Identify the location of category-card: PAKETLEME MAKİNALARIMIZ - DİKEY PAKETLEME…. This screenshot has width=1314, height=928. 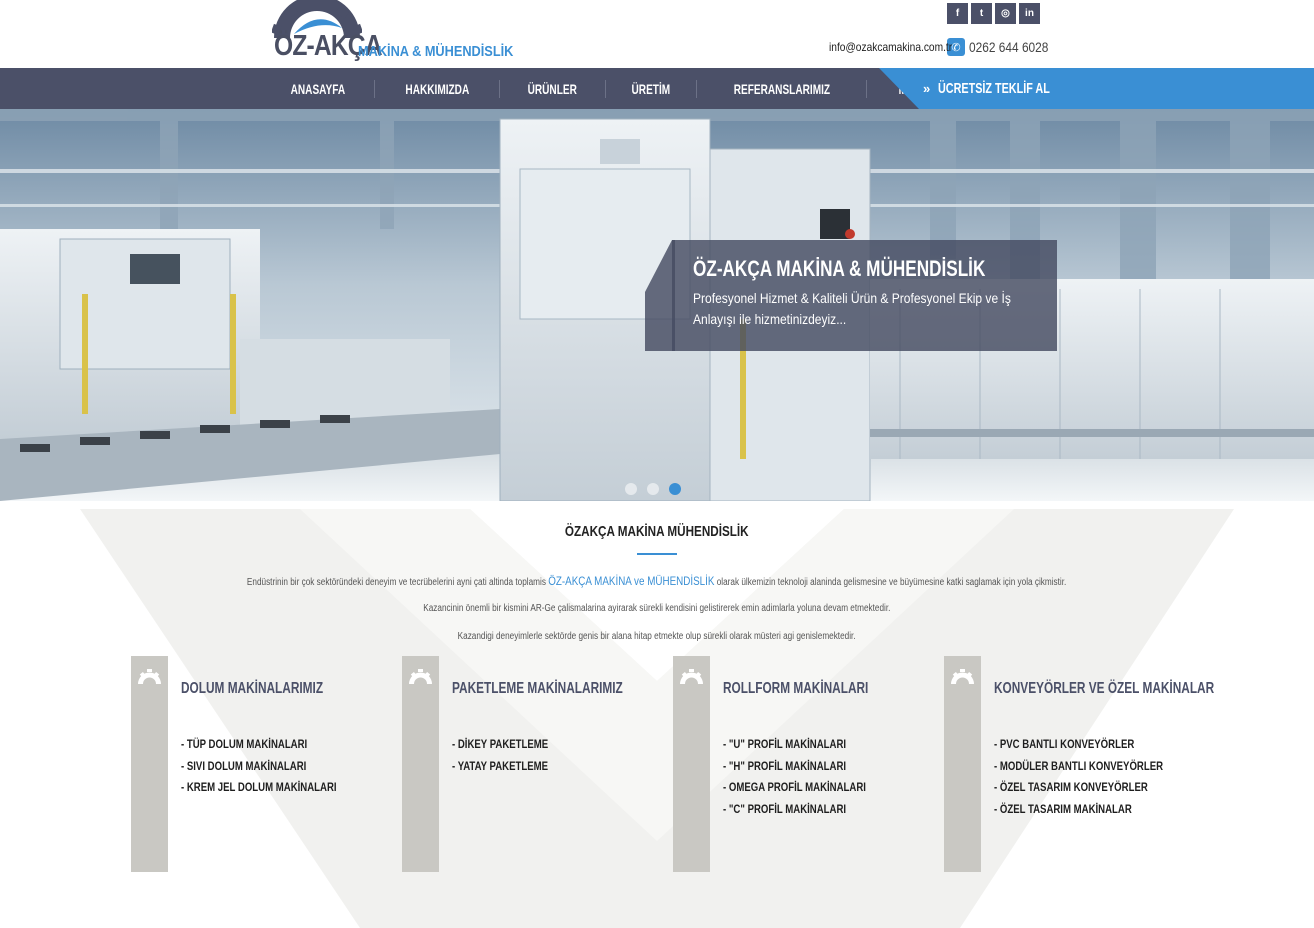
(527, 764).